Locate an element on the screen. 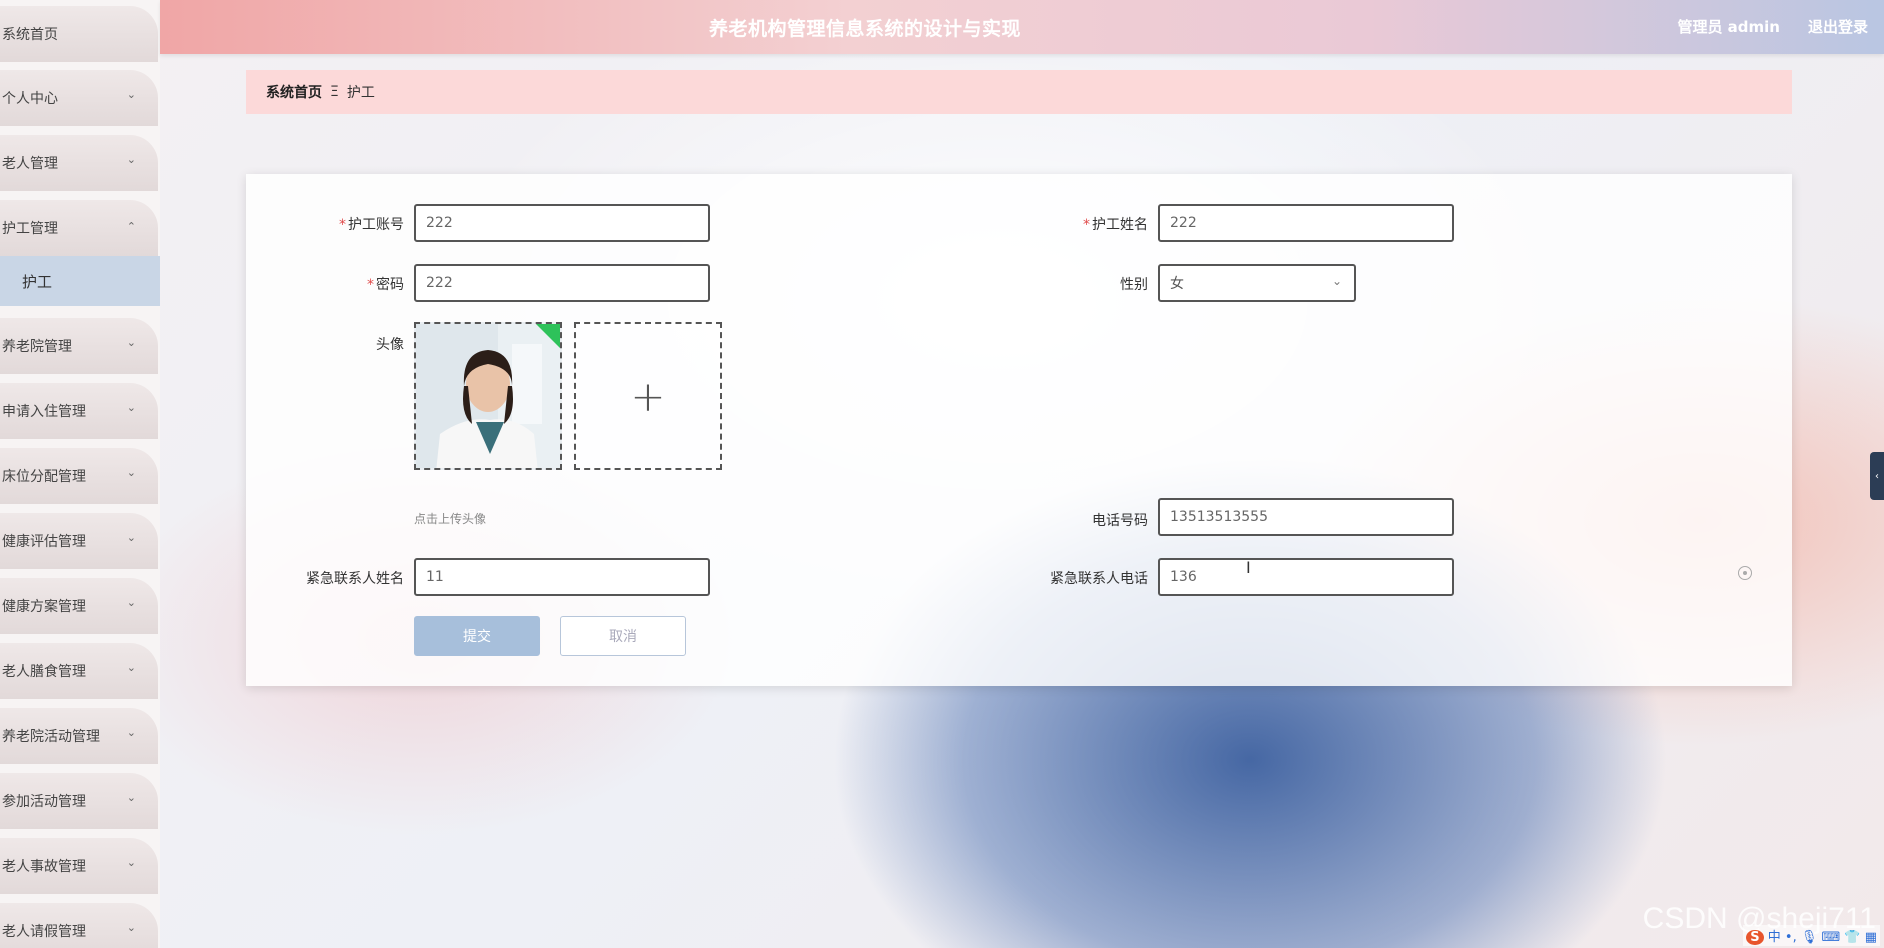 Image resolution: width=1884 pixels, height=948 pixels. sidebar-item-leave-management: 老人请假管理 ⌄ is located at coordinates (79, 925).